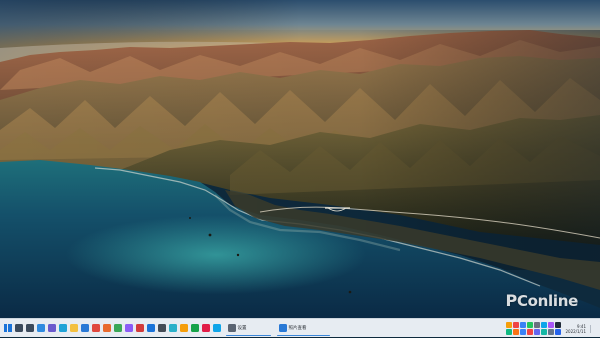 Image resolution: width=600 pixels, height=338 pixels. I want to click on mail-icon, so click(95, 328).